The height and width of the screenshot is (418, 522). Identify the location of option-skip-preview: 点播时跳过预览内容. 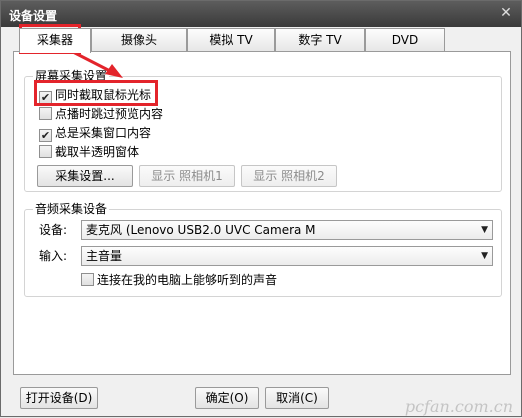
(101, 114).